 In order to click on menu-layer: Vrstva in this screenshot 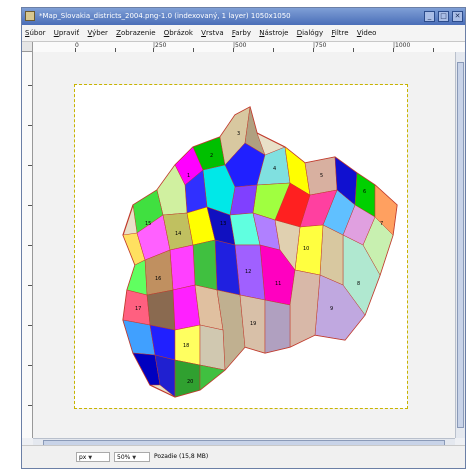, I will do `click(212, 33)`.